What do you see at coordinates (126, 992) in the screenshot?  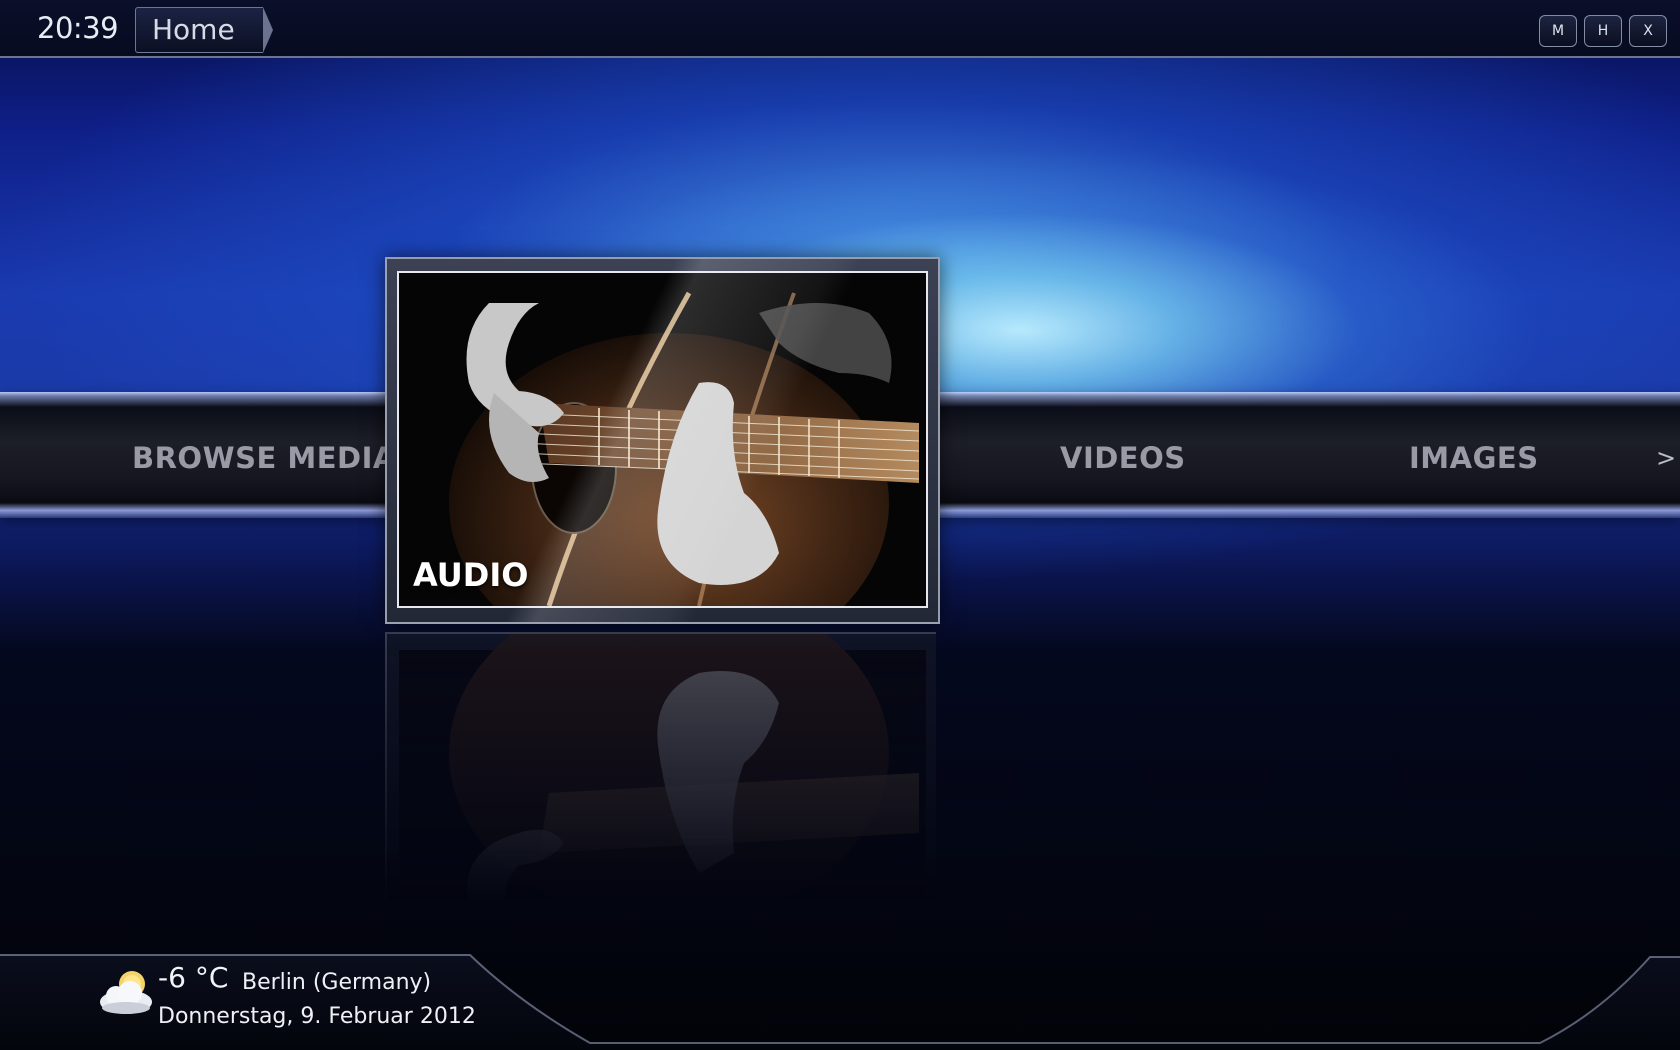 I see `partly-cloudy-icon` at bounding box center [126, 992].